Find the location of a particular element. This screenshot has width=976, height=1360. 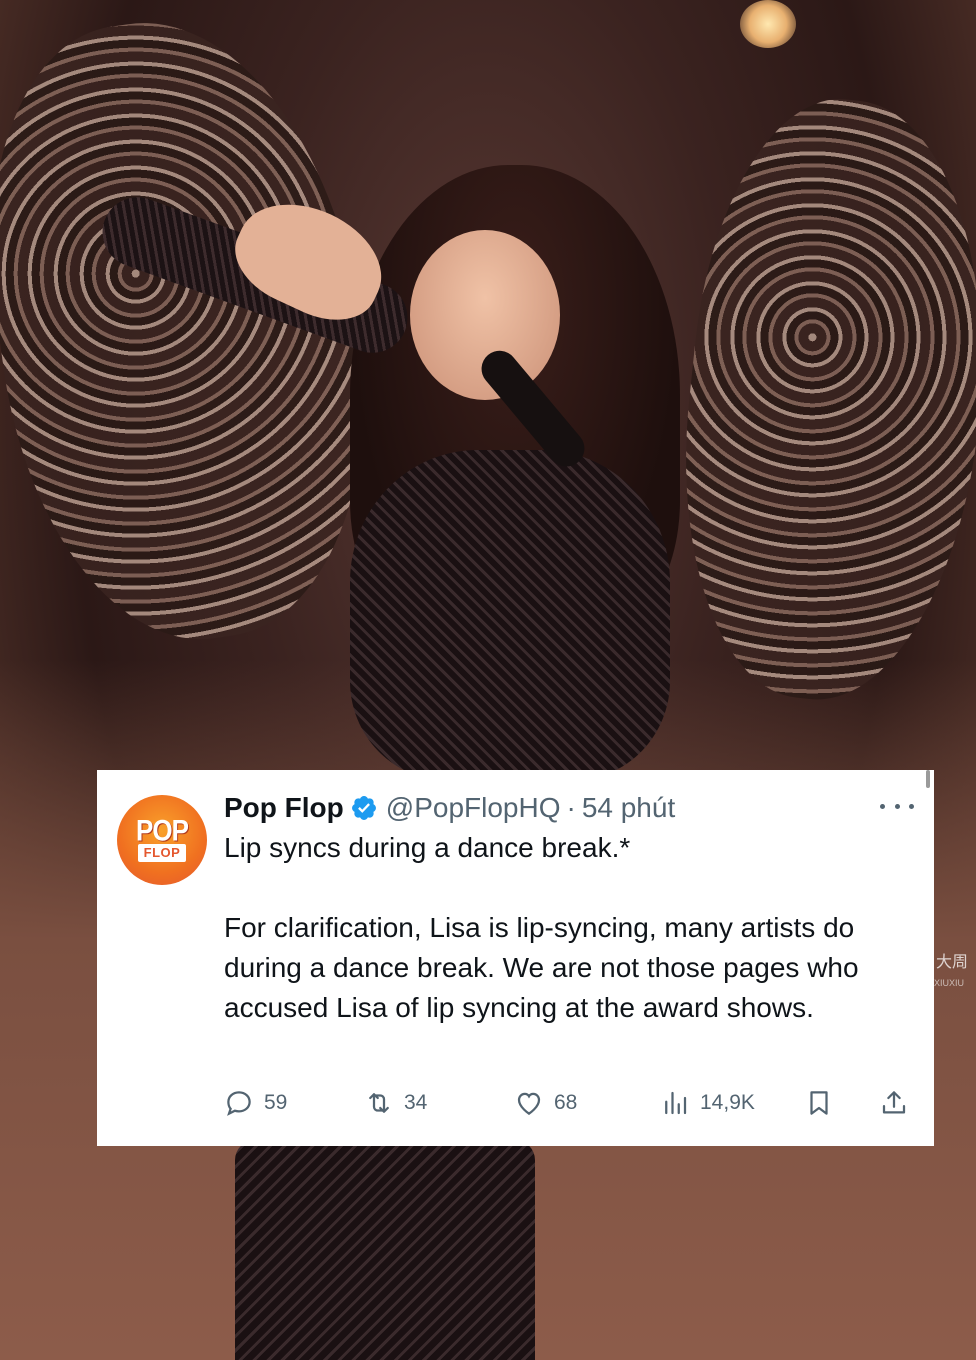

tweet-header: Pop Flop @PopFlopHQ · 54 phút is located at coordinates (449, 808).